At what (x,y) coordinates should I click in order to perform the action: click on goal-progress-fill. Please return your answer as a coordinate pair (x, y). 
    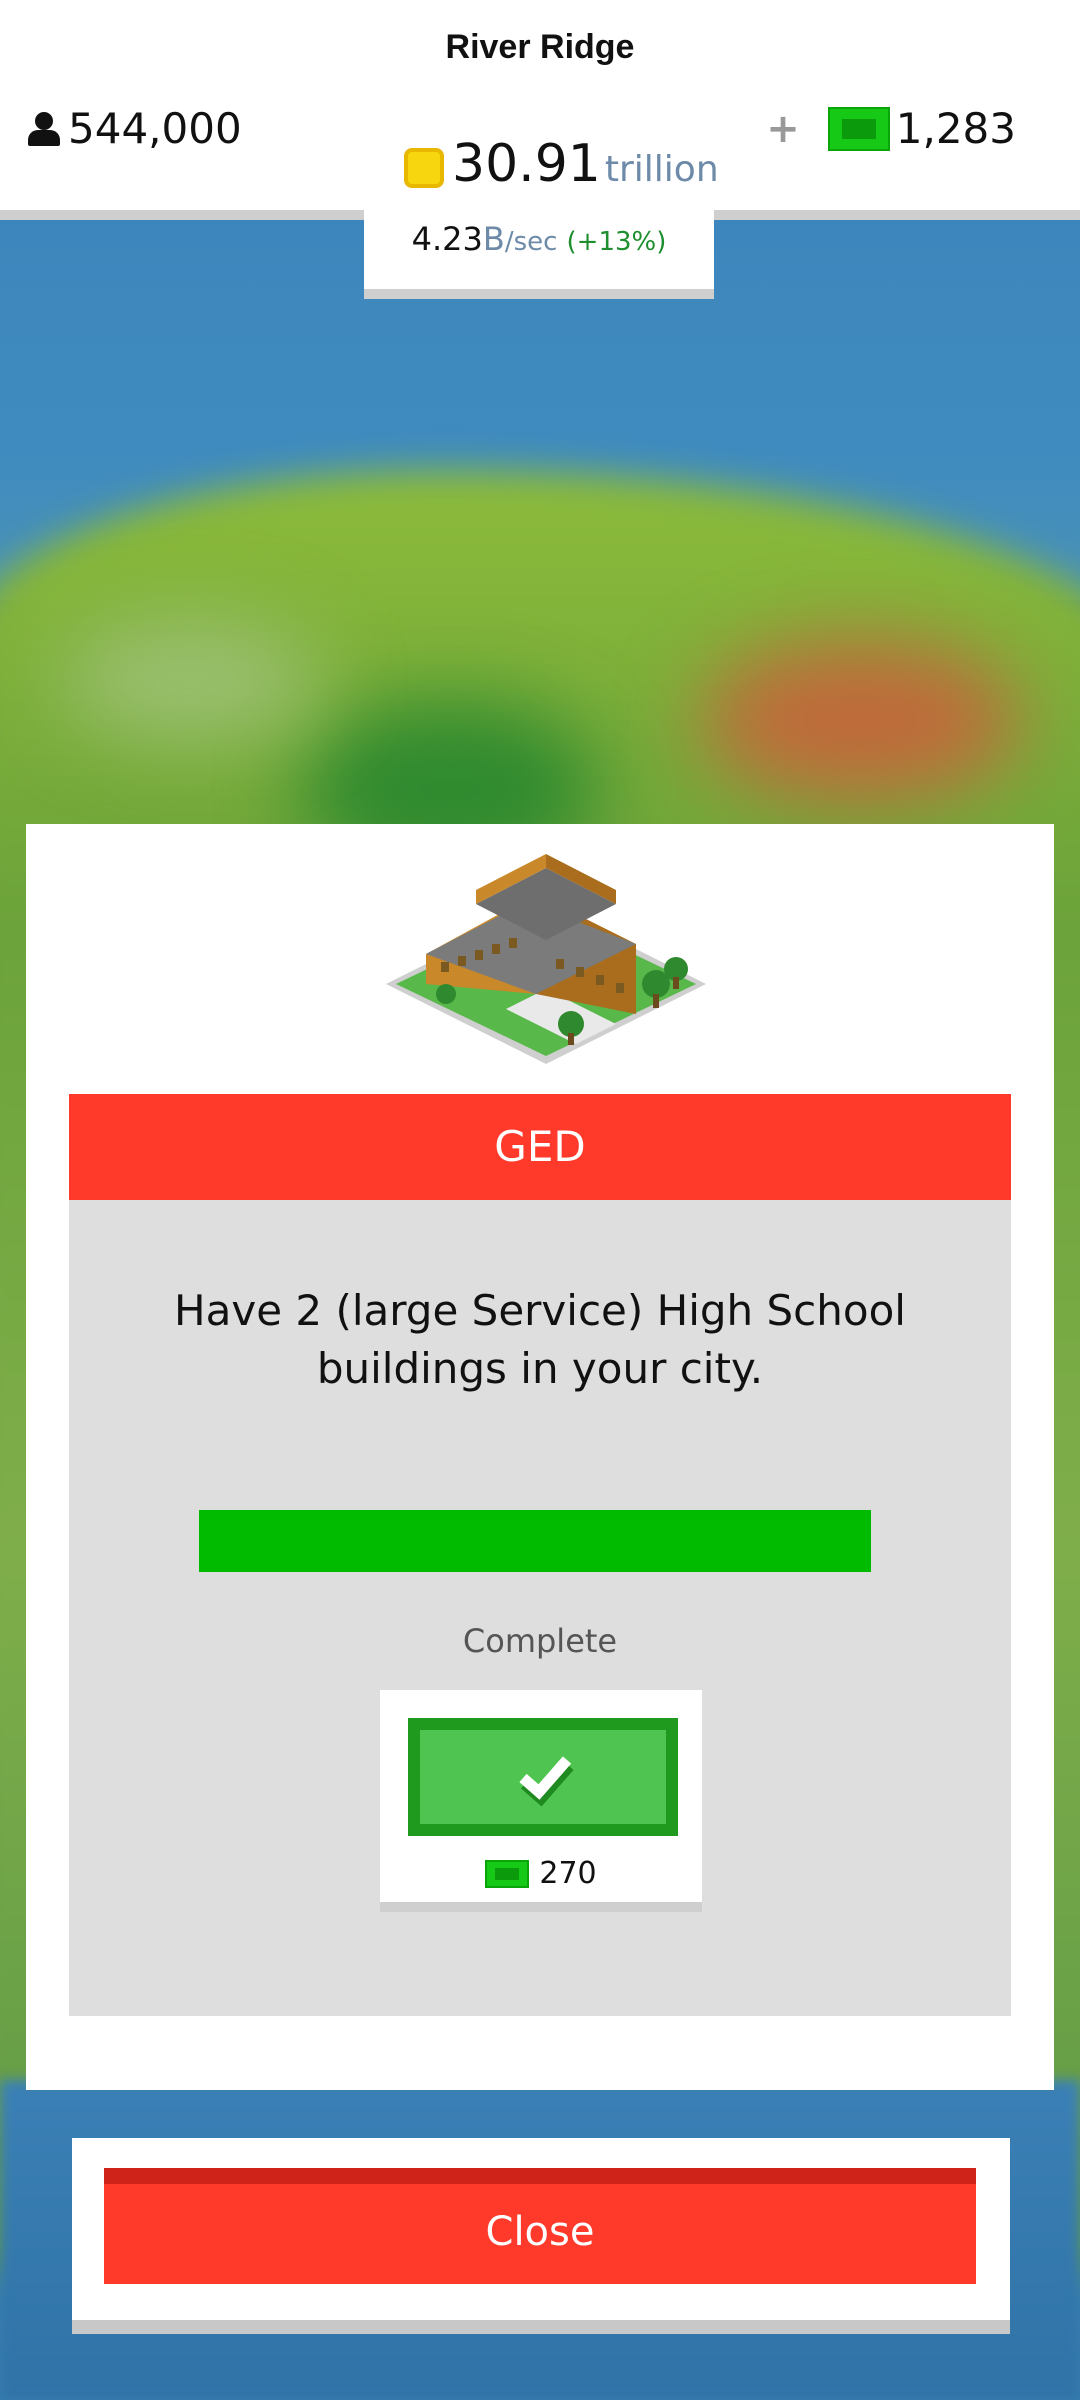
    Looking at the image, I should click on (535, 1541).